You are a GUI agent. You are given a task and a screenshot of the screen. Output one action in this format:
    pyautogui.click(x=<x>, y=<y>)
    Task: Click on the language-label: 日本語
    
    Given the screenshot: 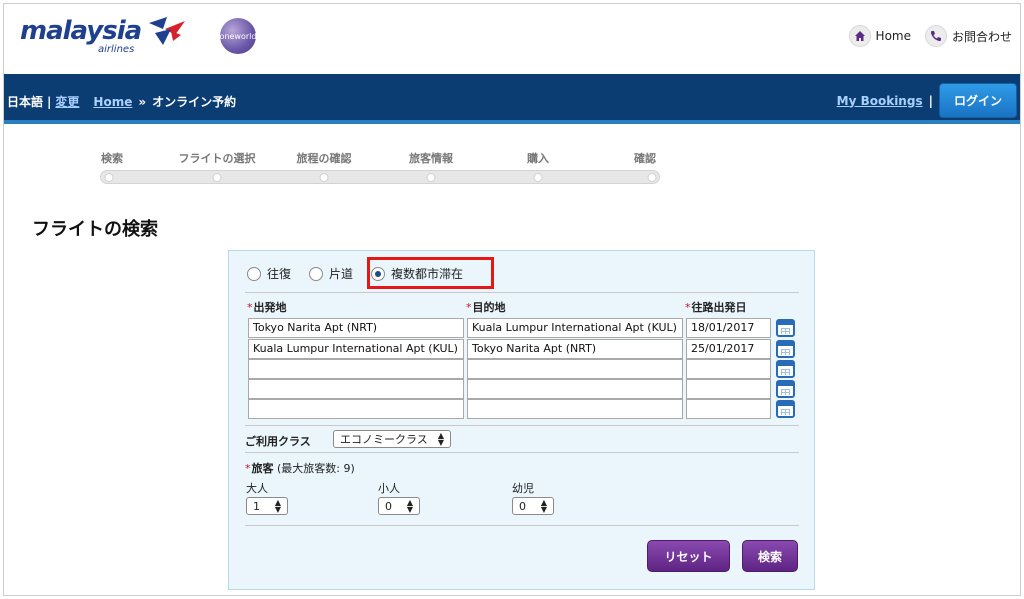 What is the action you would take?
    pyautogui.click(x=25, y=102)
    